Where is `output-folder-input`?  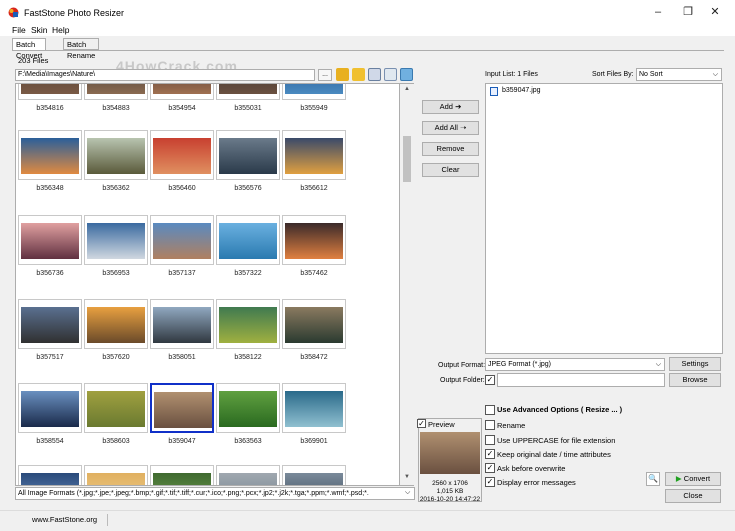
output-folder-input is located at coordinates (581, 380).